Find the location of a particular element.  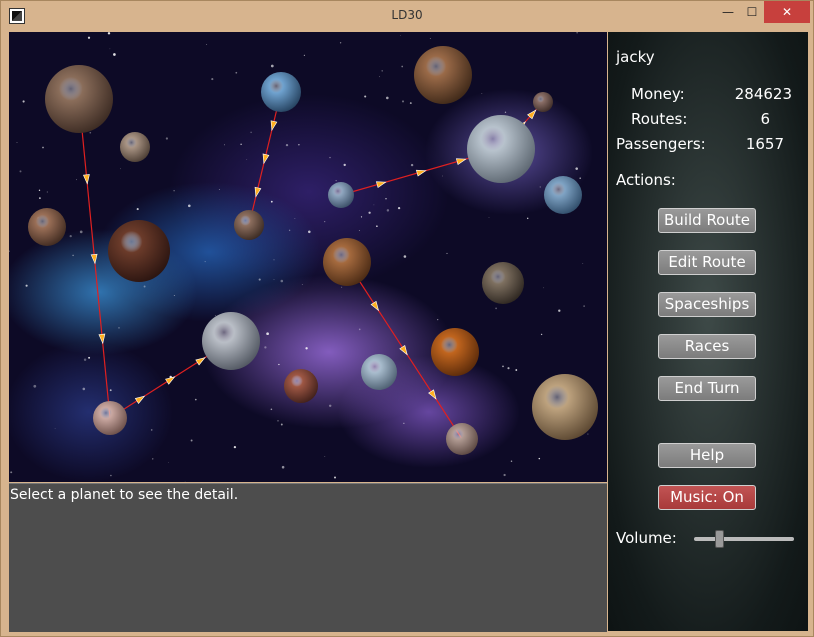

build-route-button: Build Route is located at coordinates (707, 220).